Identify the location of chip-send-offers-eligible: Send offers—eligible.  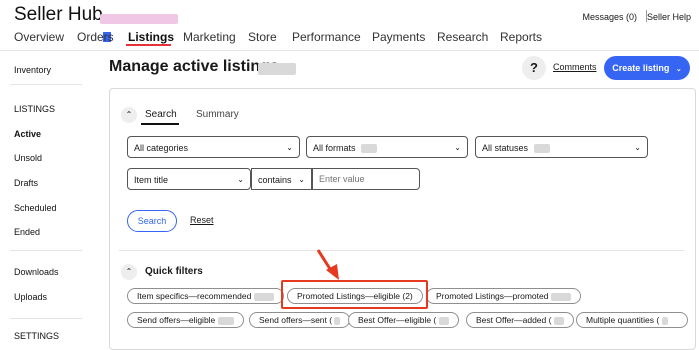
(185, 320).